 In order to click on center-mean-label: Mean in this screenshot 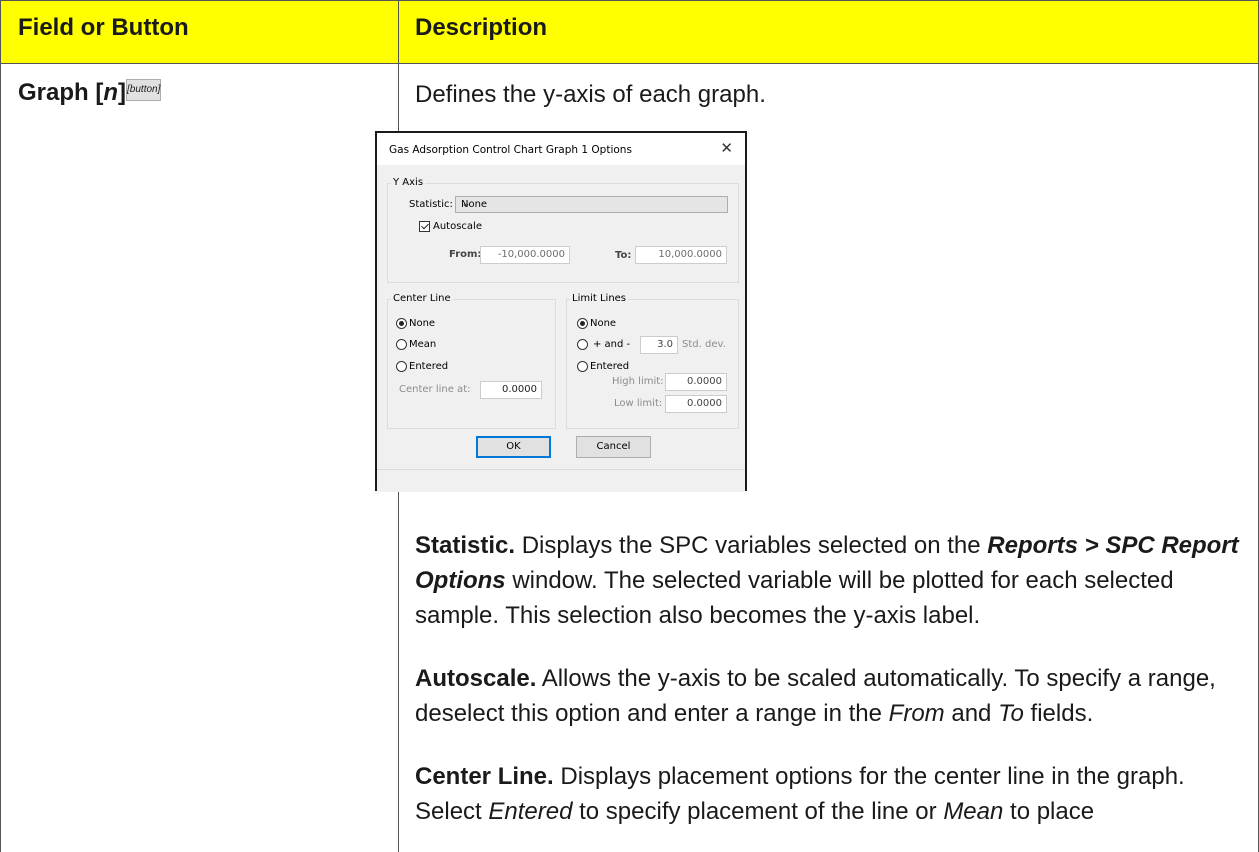, I will do `click(423, 344)`.